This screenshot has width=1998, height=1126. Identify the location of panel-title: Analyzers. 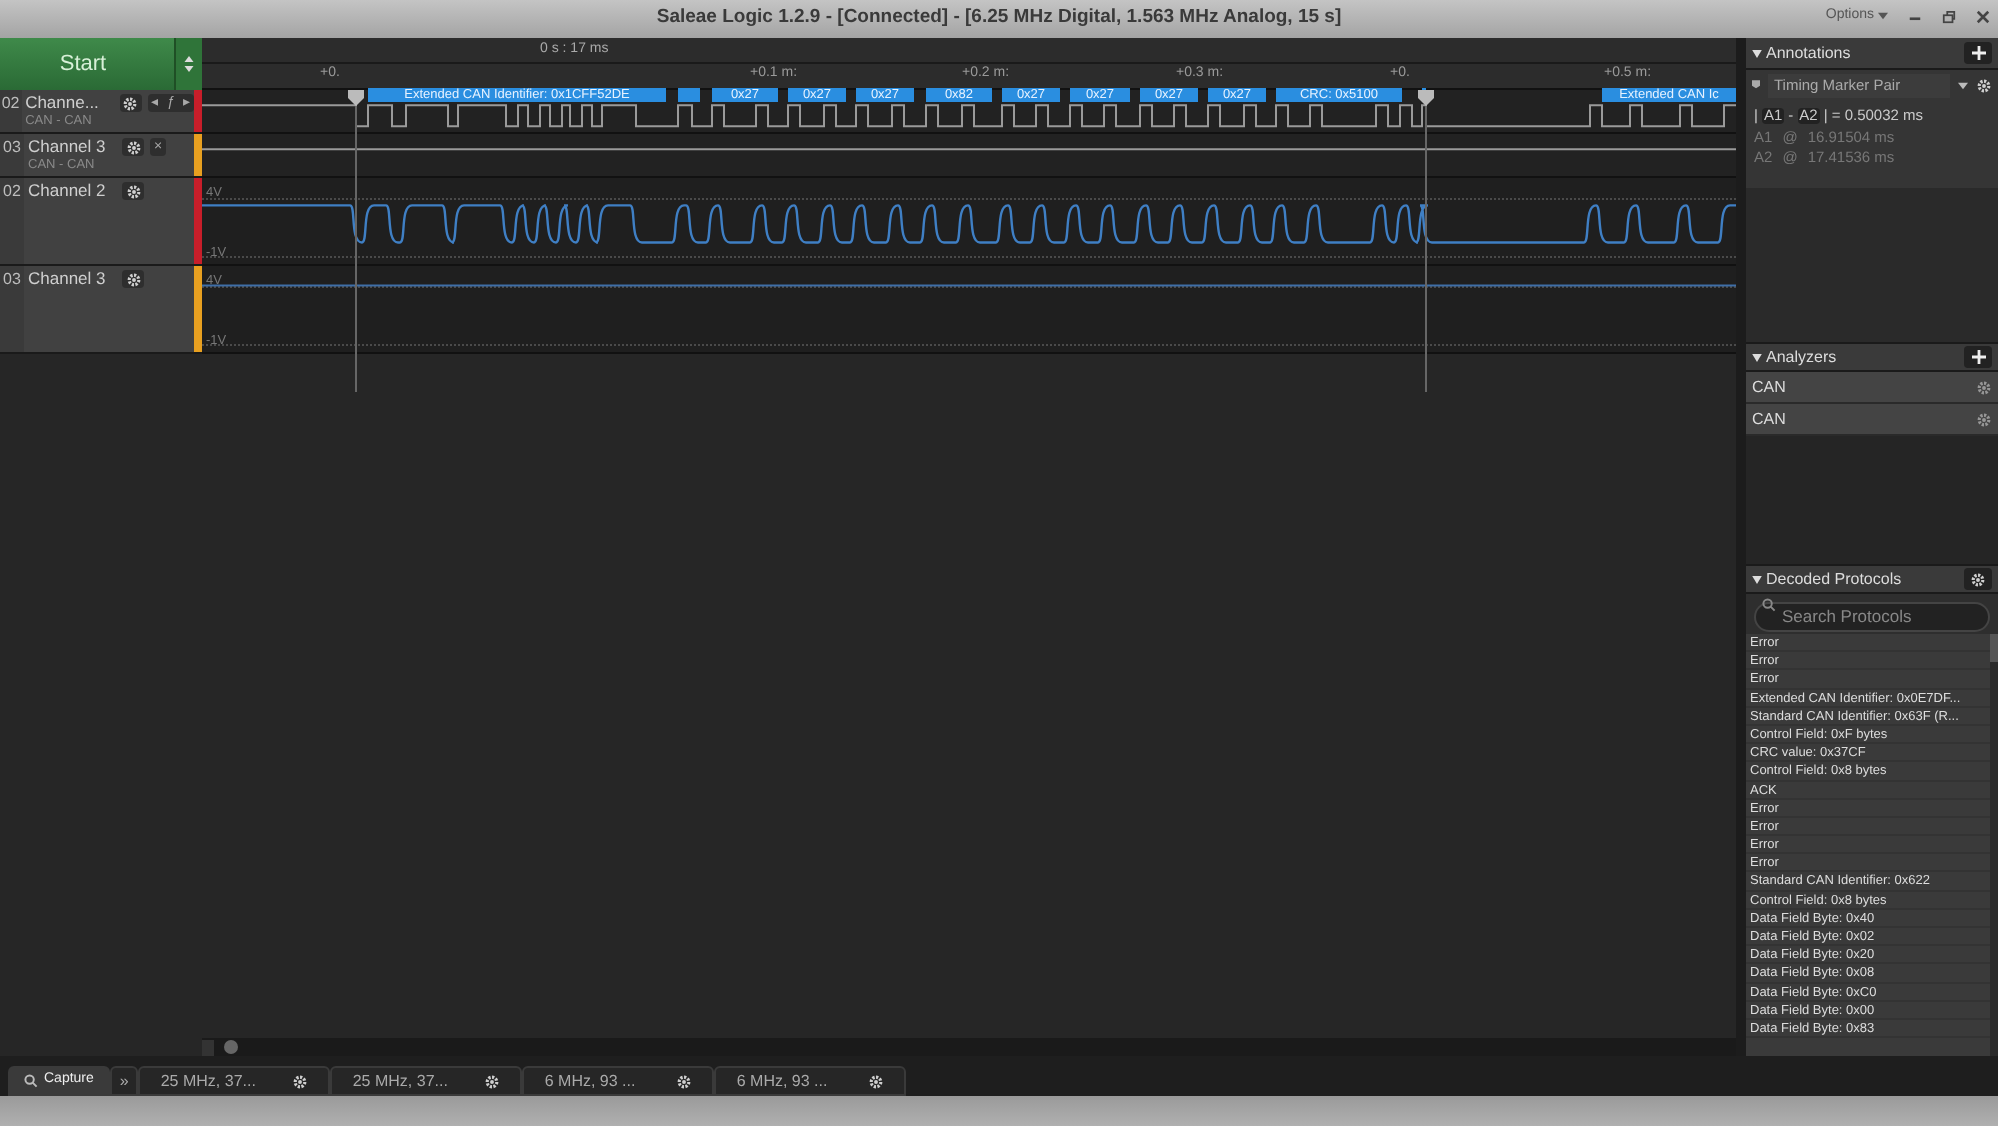
(1863, 357).